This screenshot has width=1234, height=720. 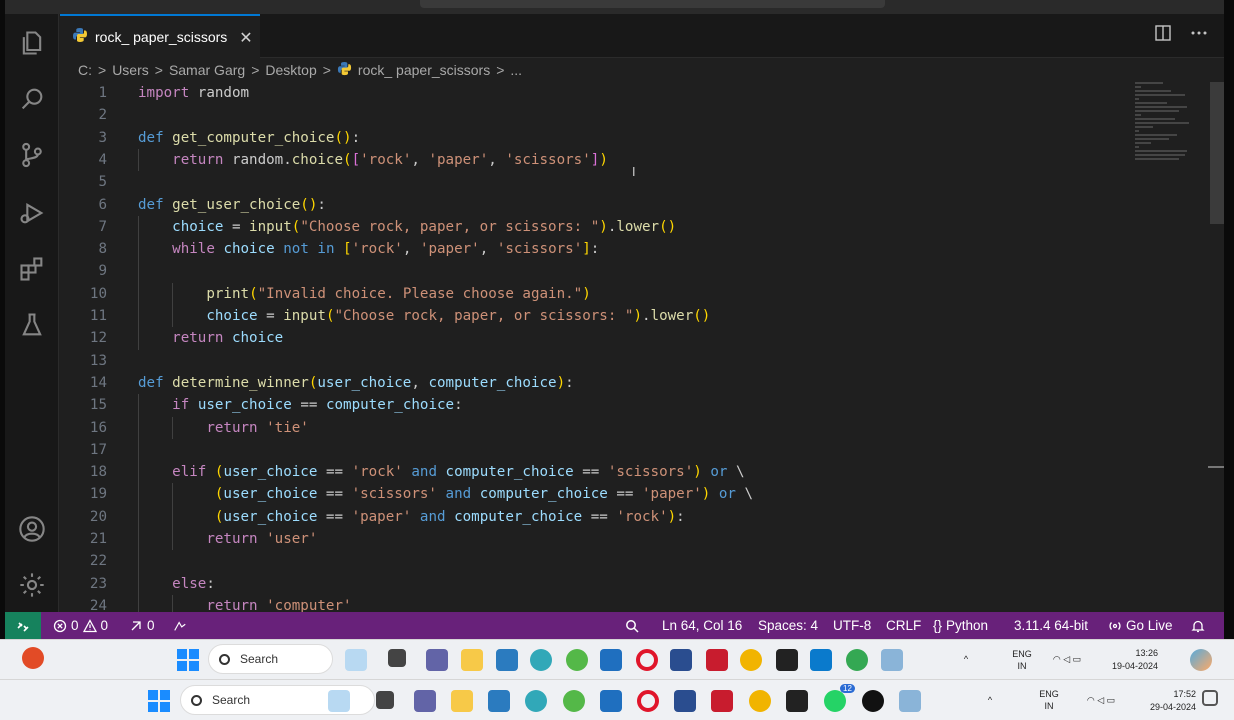 What do you see at coordinates (600, 584) in the screenshot?
I see `code-line: 23 else:` at bounding box center [600, 584].